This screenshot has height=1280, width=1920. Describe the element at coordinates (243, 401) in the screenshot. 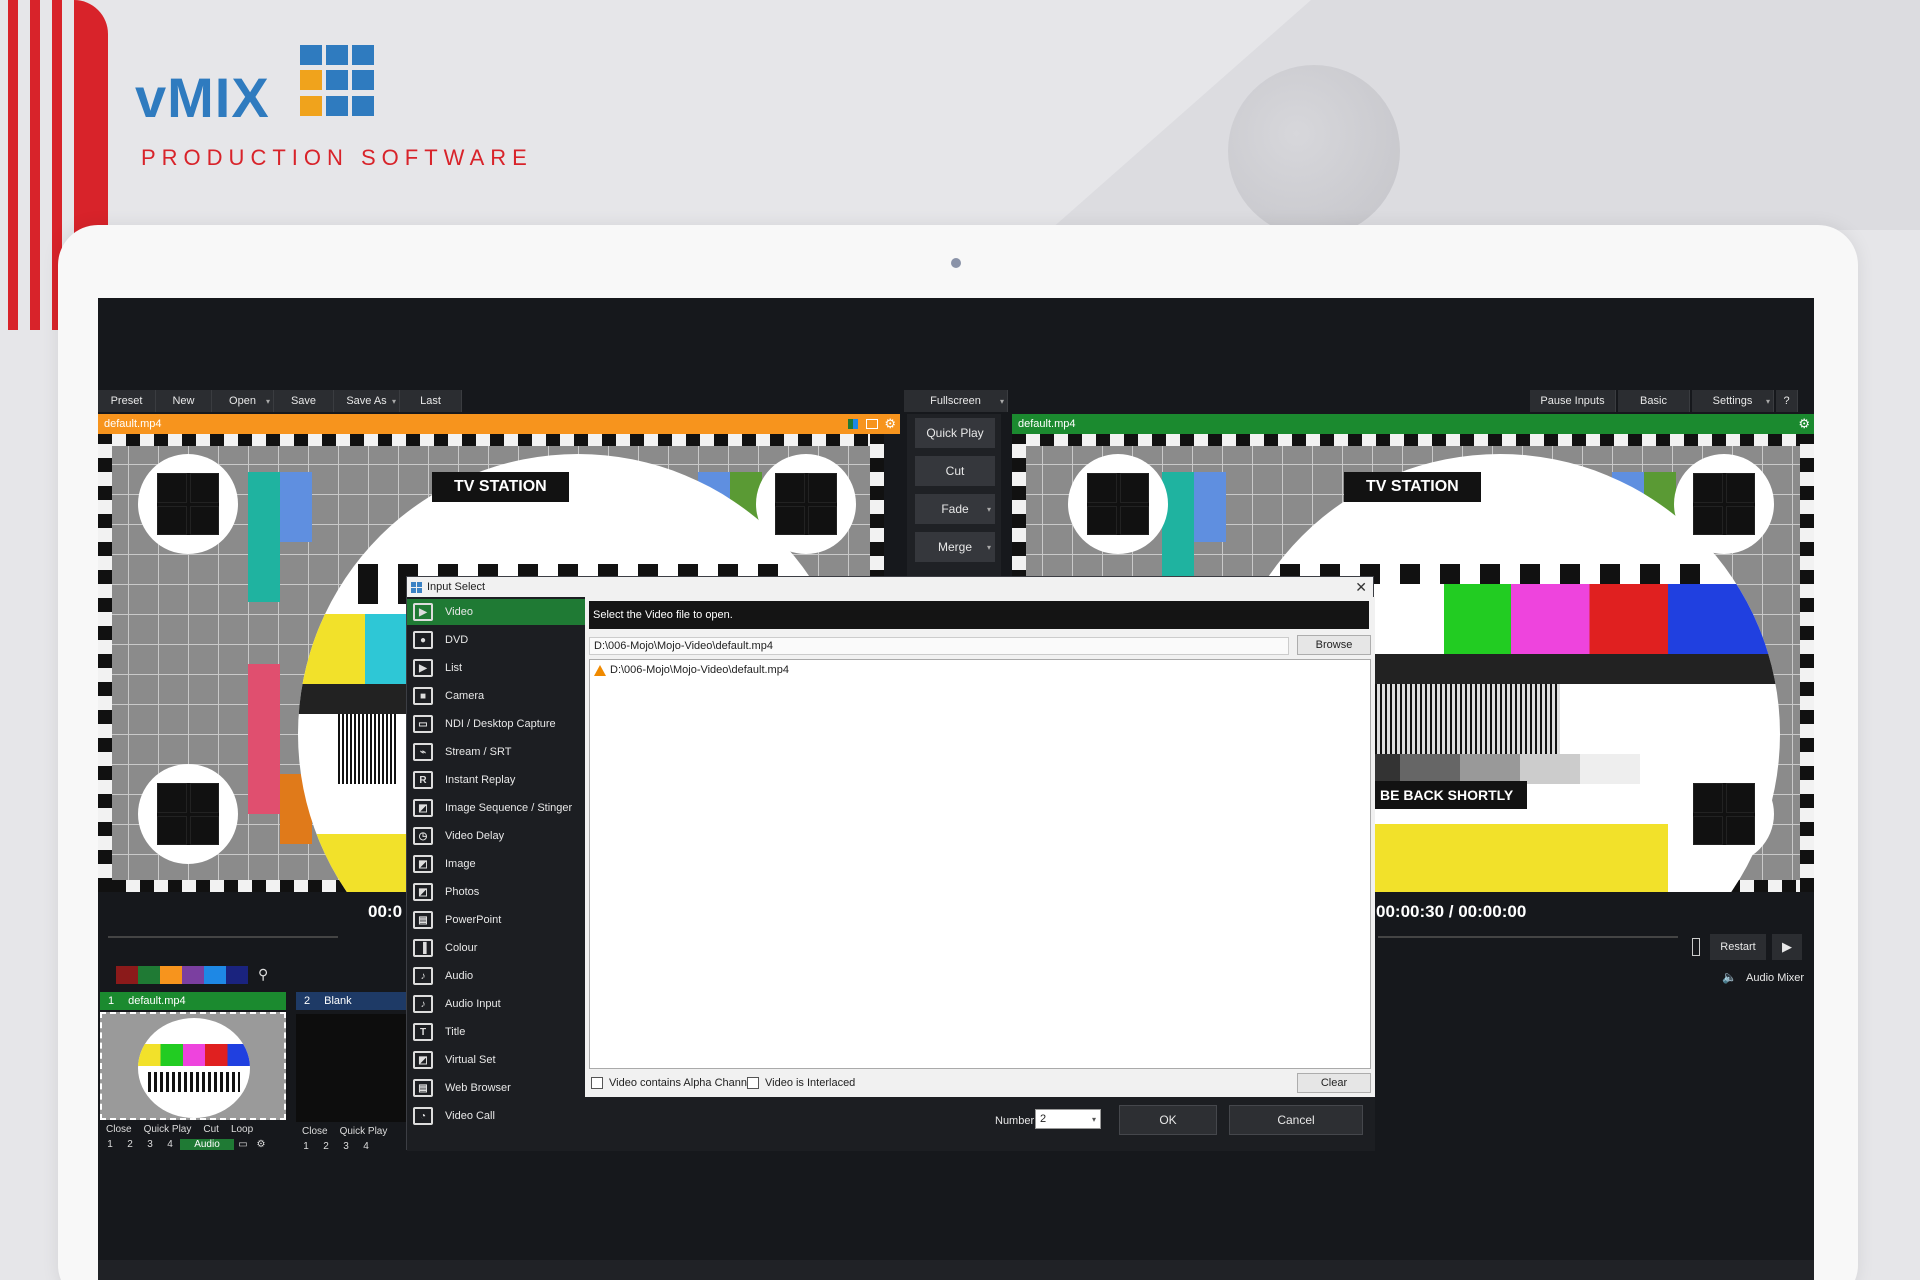

I see `open-button: Open ▾` at that location.